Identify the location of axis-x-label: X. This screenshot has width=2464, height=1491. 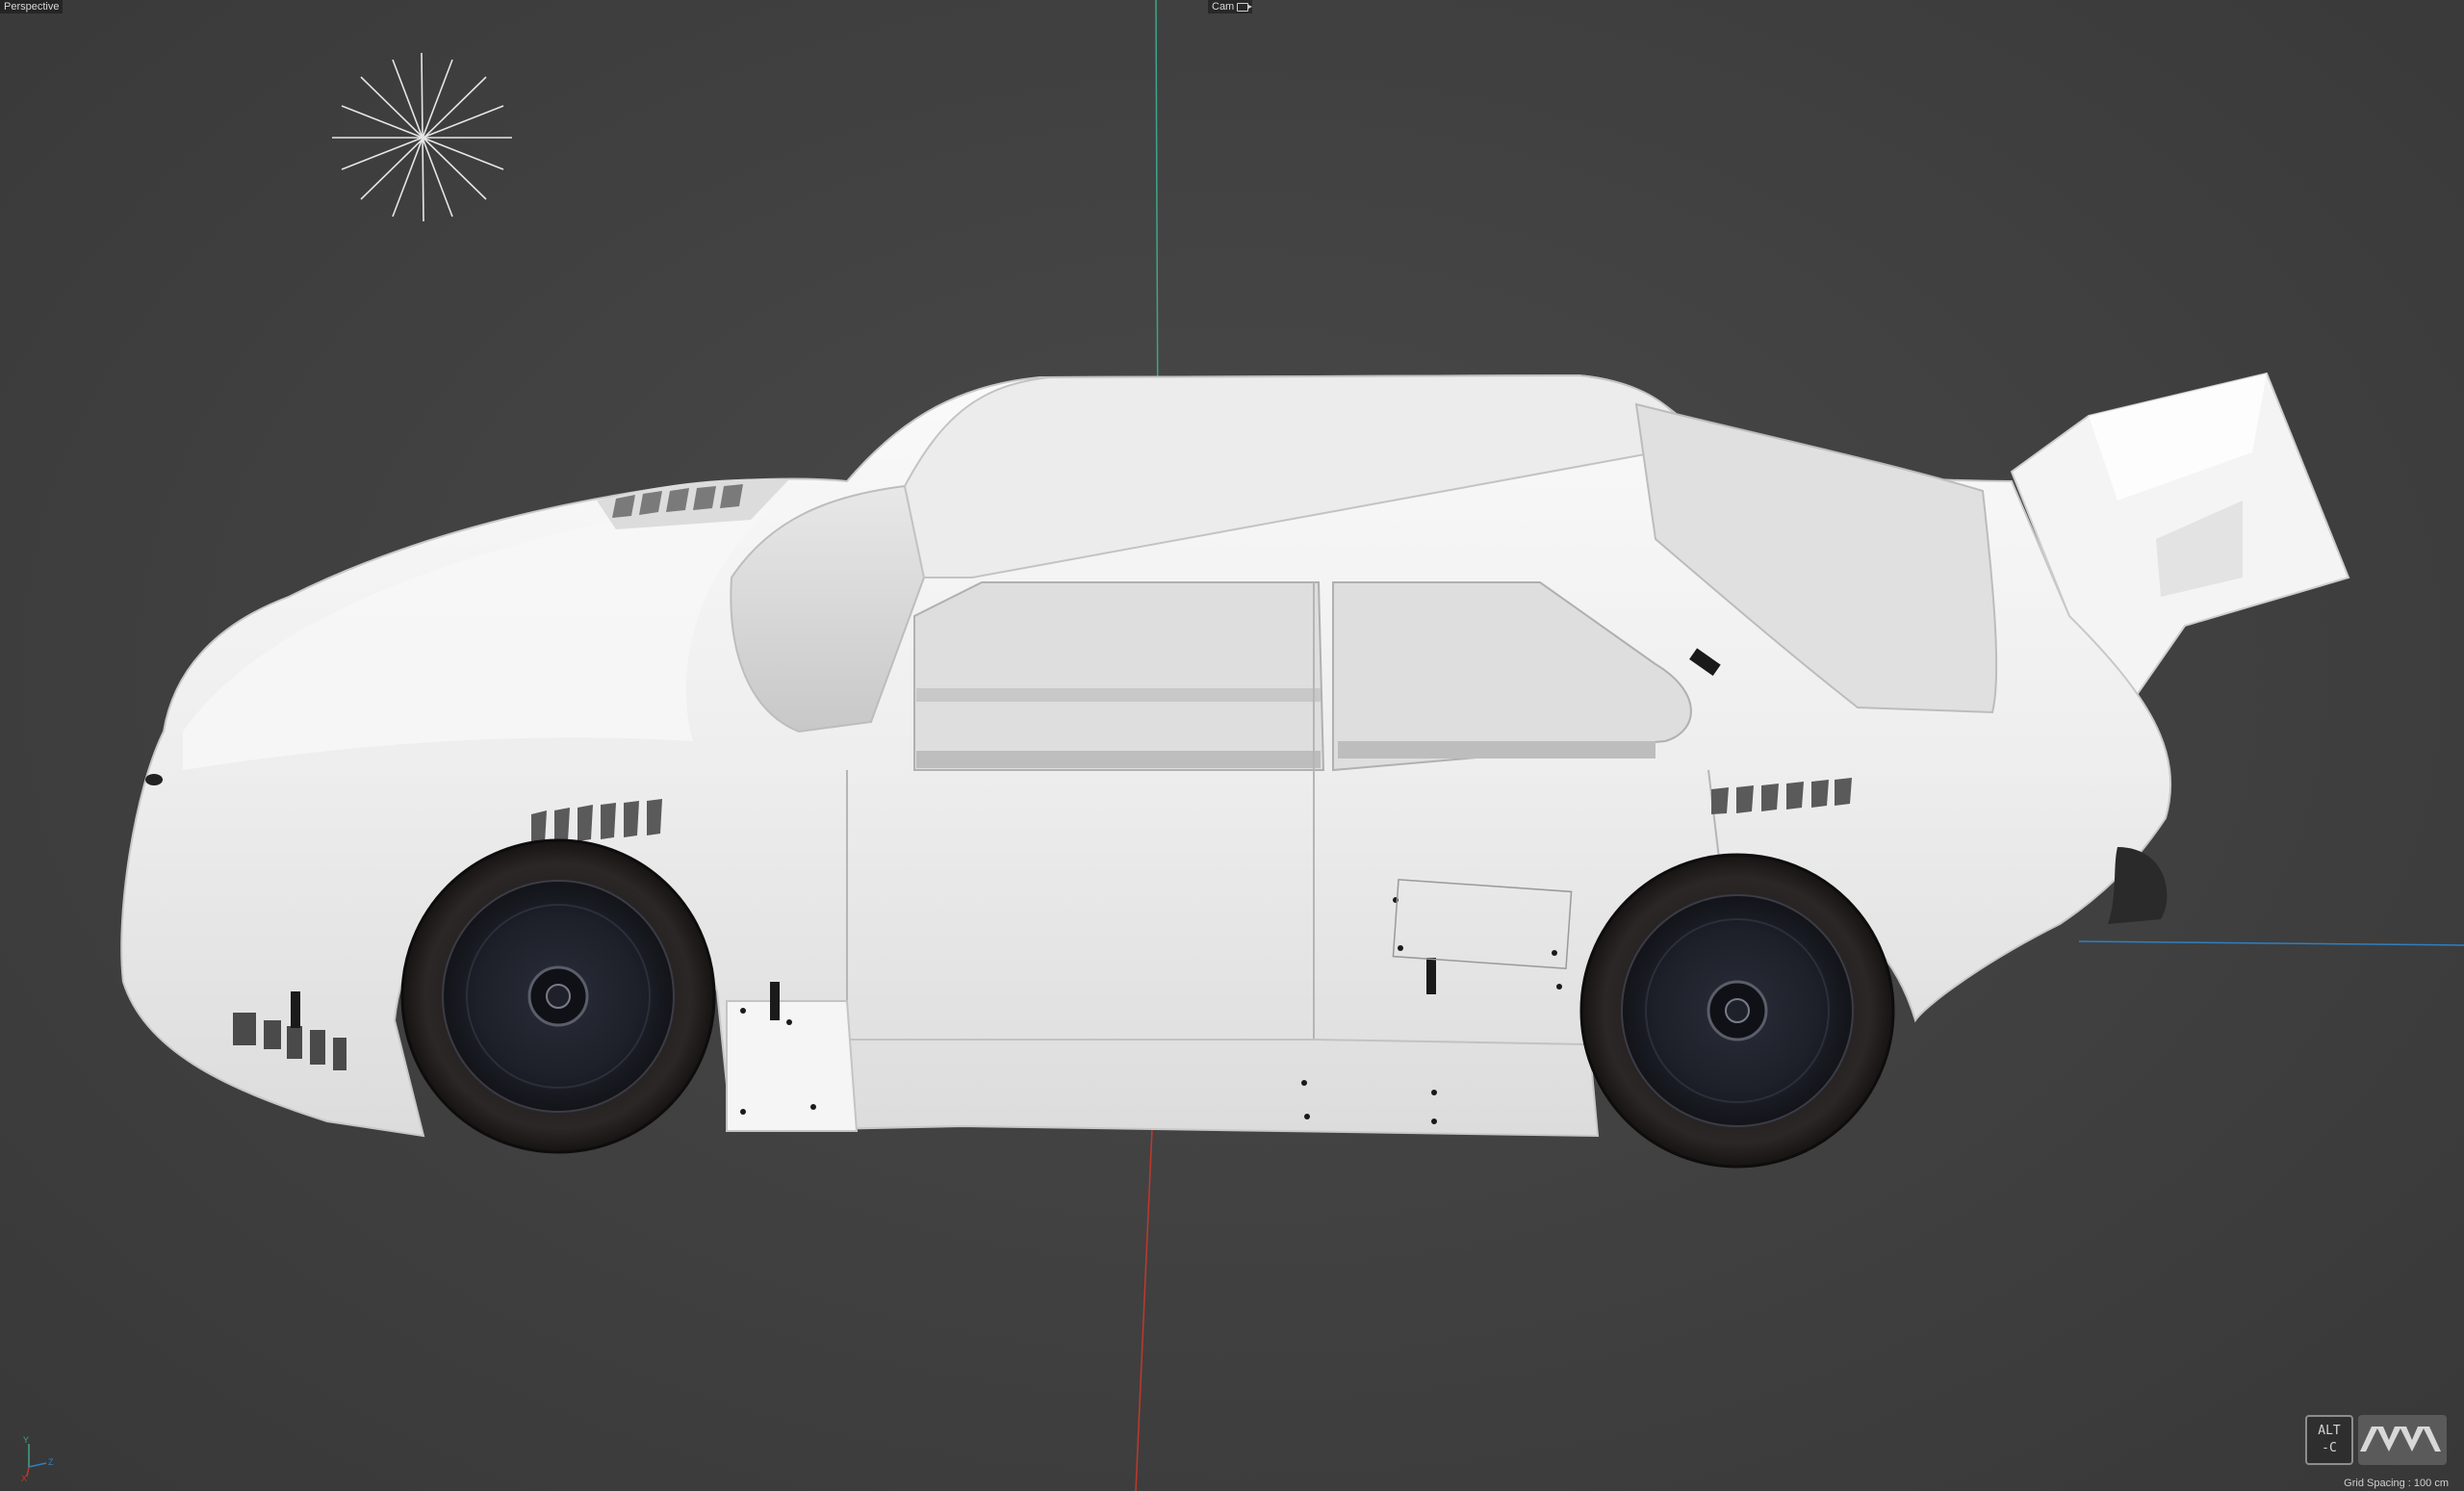
(24, 1478).